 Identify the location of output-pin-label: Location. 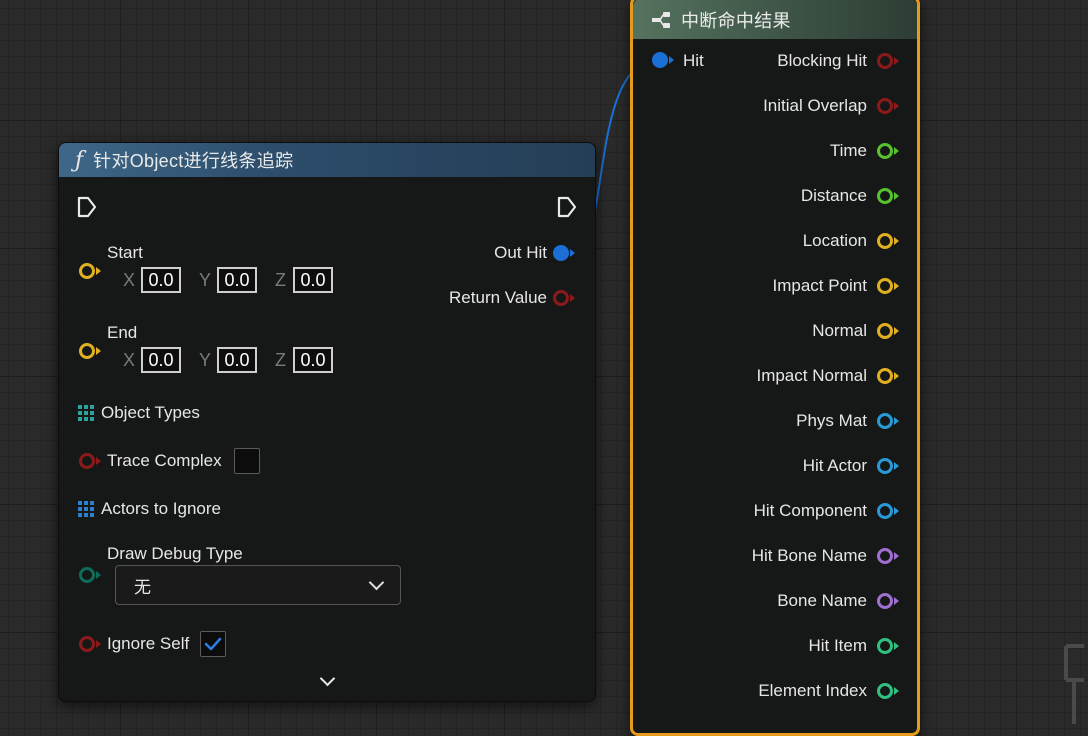
(834, 240).